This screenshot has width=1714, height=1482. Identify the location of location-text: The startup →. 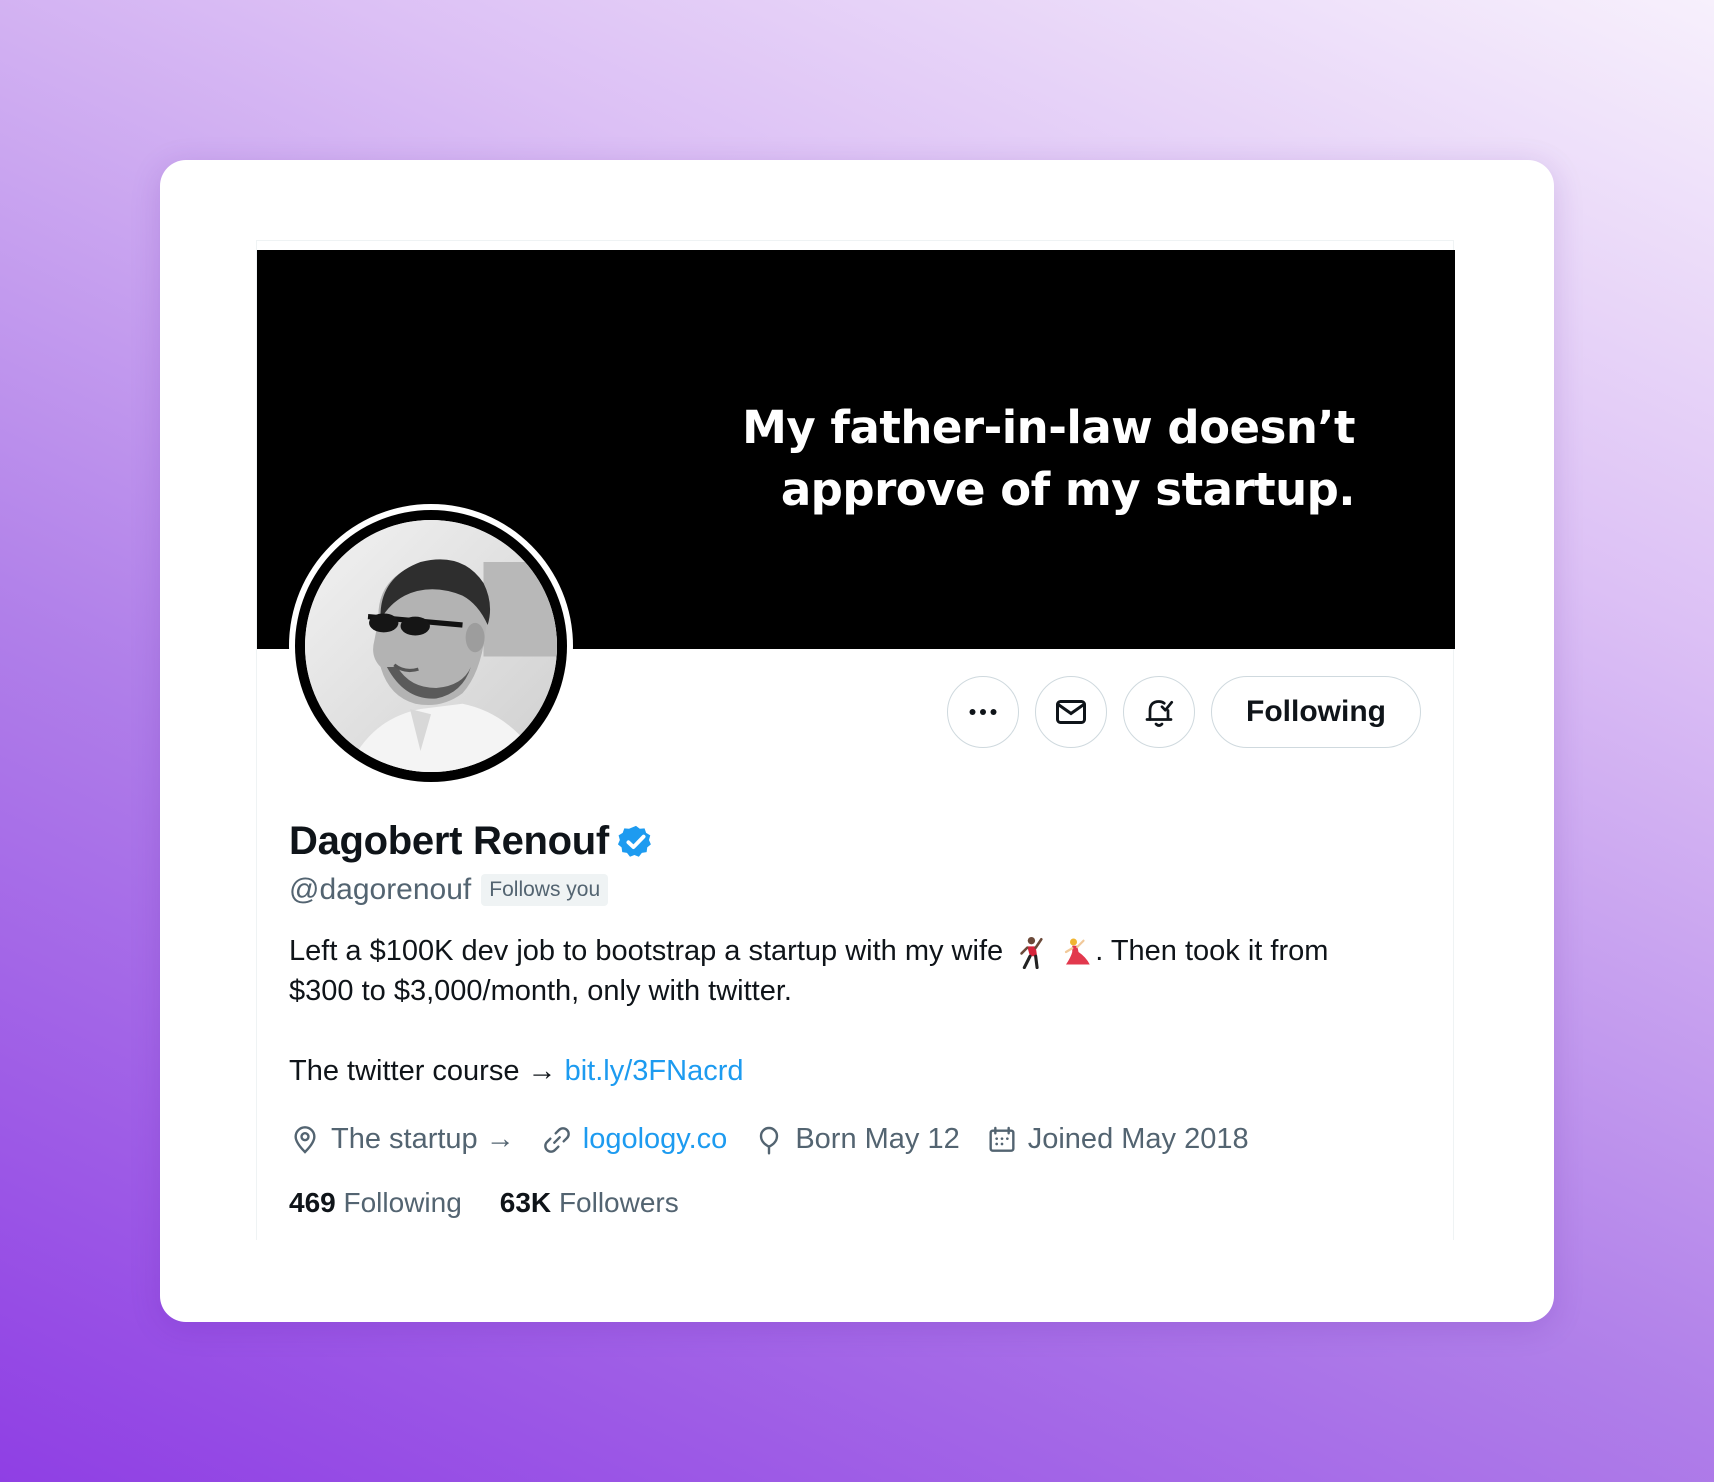
(423, 1139).